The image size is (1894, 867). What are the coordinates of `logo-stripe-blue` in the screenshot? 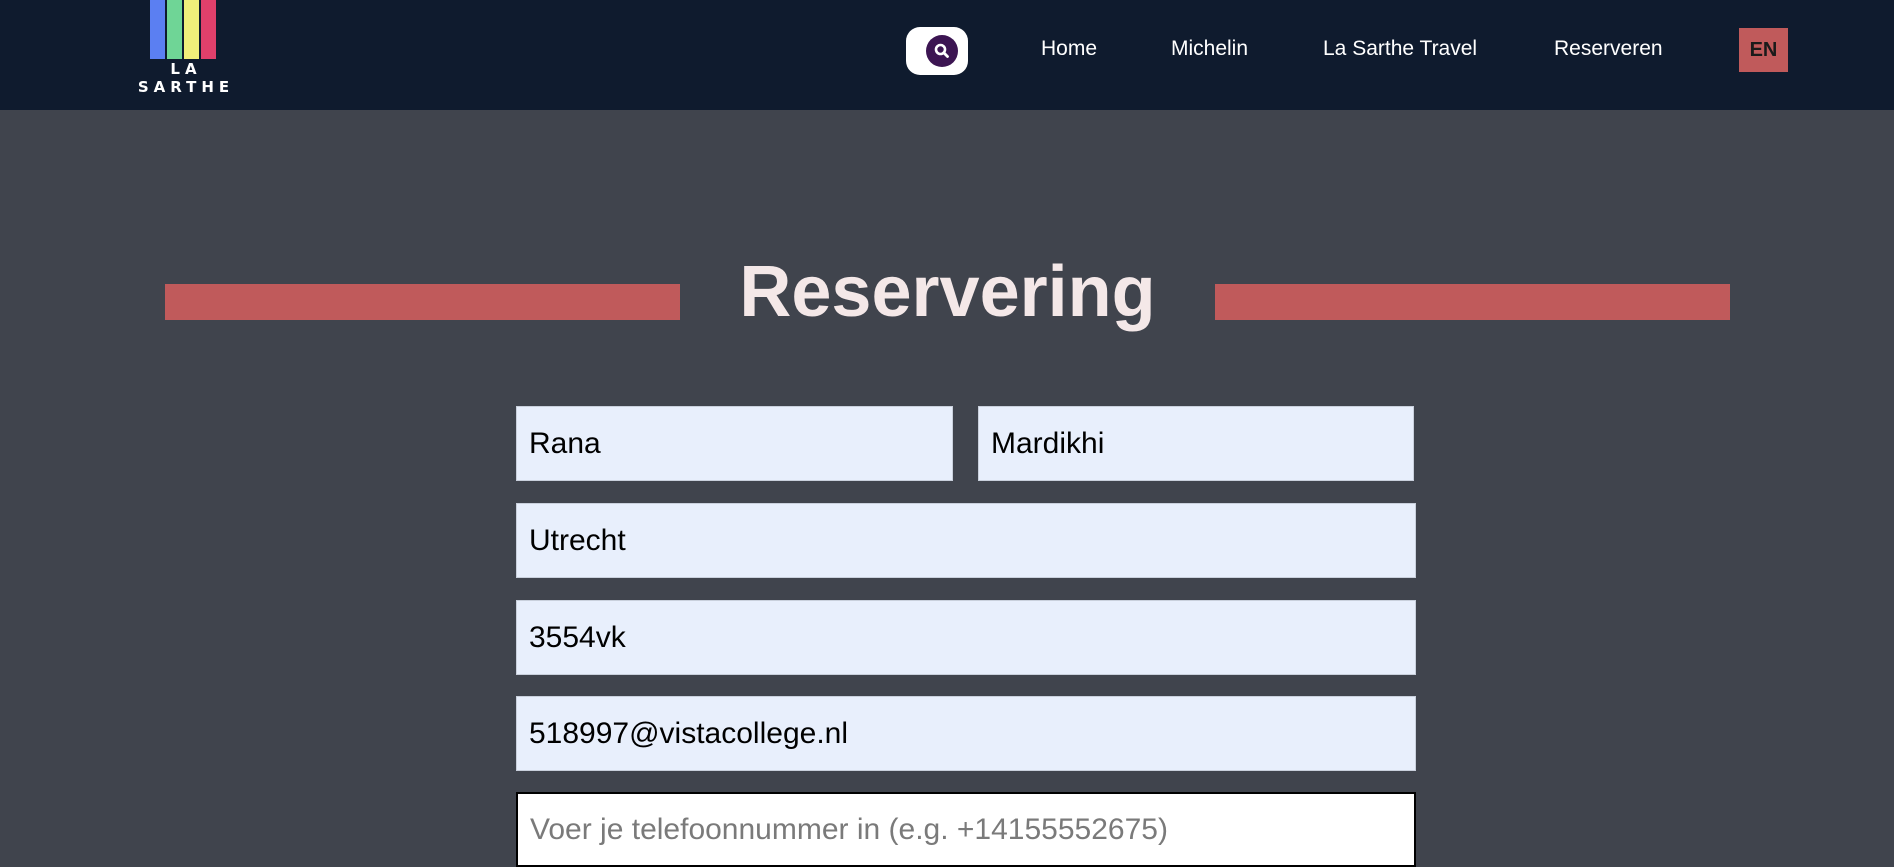 It's located at (157, 29).